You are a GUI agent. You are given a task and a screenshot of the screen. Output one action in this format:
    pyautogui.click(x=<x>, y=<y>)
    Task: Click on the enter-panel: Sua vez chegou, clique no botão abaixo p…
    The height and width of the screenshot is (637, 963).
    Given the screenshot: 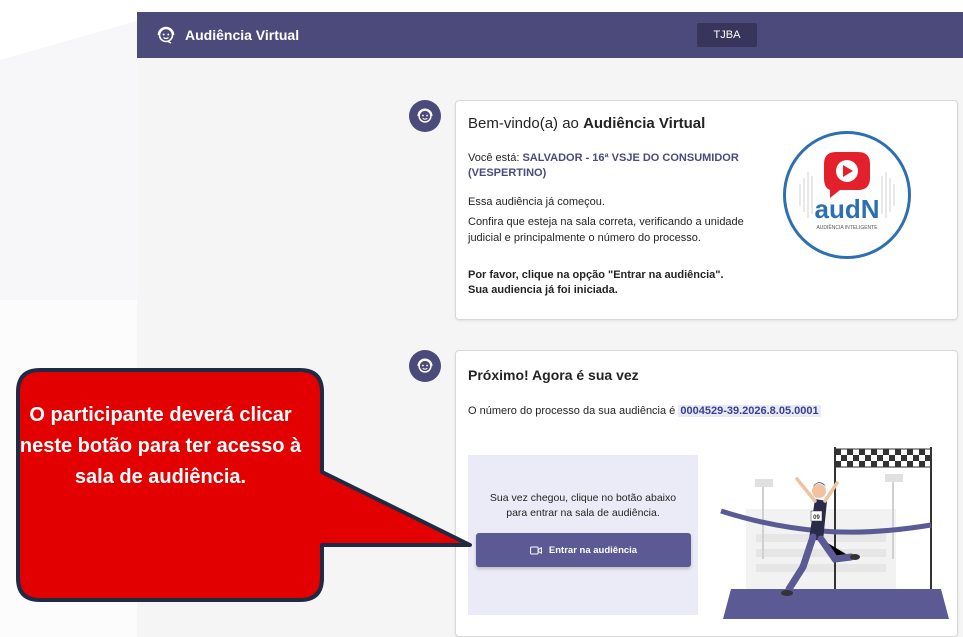 What is the action you would take?
    pyautogui.click(x=583, y=535)
    